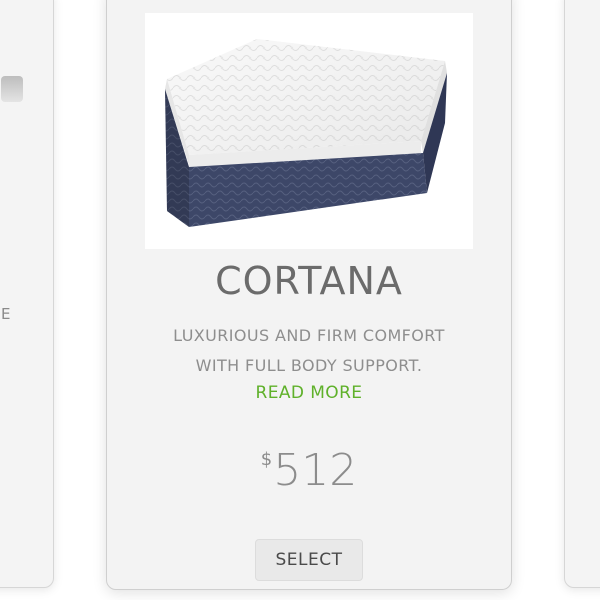 This screenshot has width=600, height=600. Describe the element at coordinates (27, 294) in the screenshot. I see `previous-product-card: E` at that location.